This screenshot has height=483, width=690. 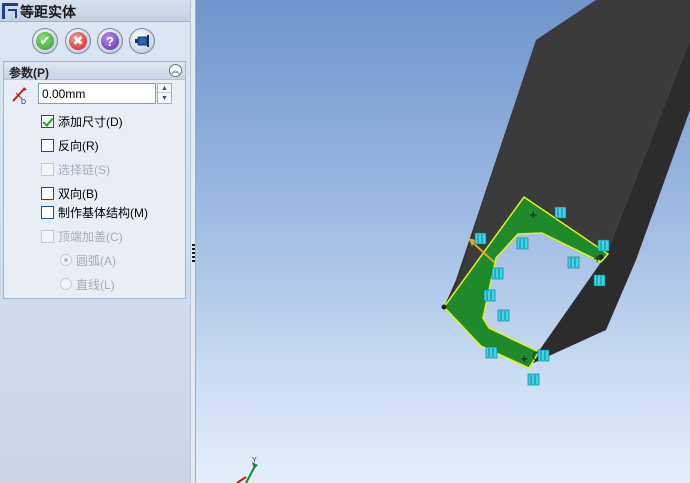 What do you see at coordinates (23, 102) in the screenshot?
I see `svg-text: D` at bounding box center [23, 102].